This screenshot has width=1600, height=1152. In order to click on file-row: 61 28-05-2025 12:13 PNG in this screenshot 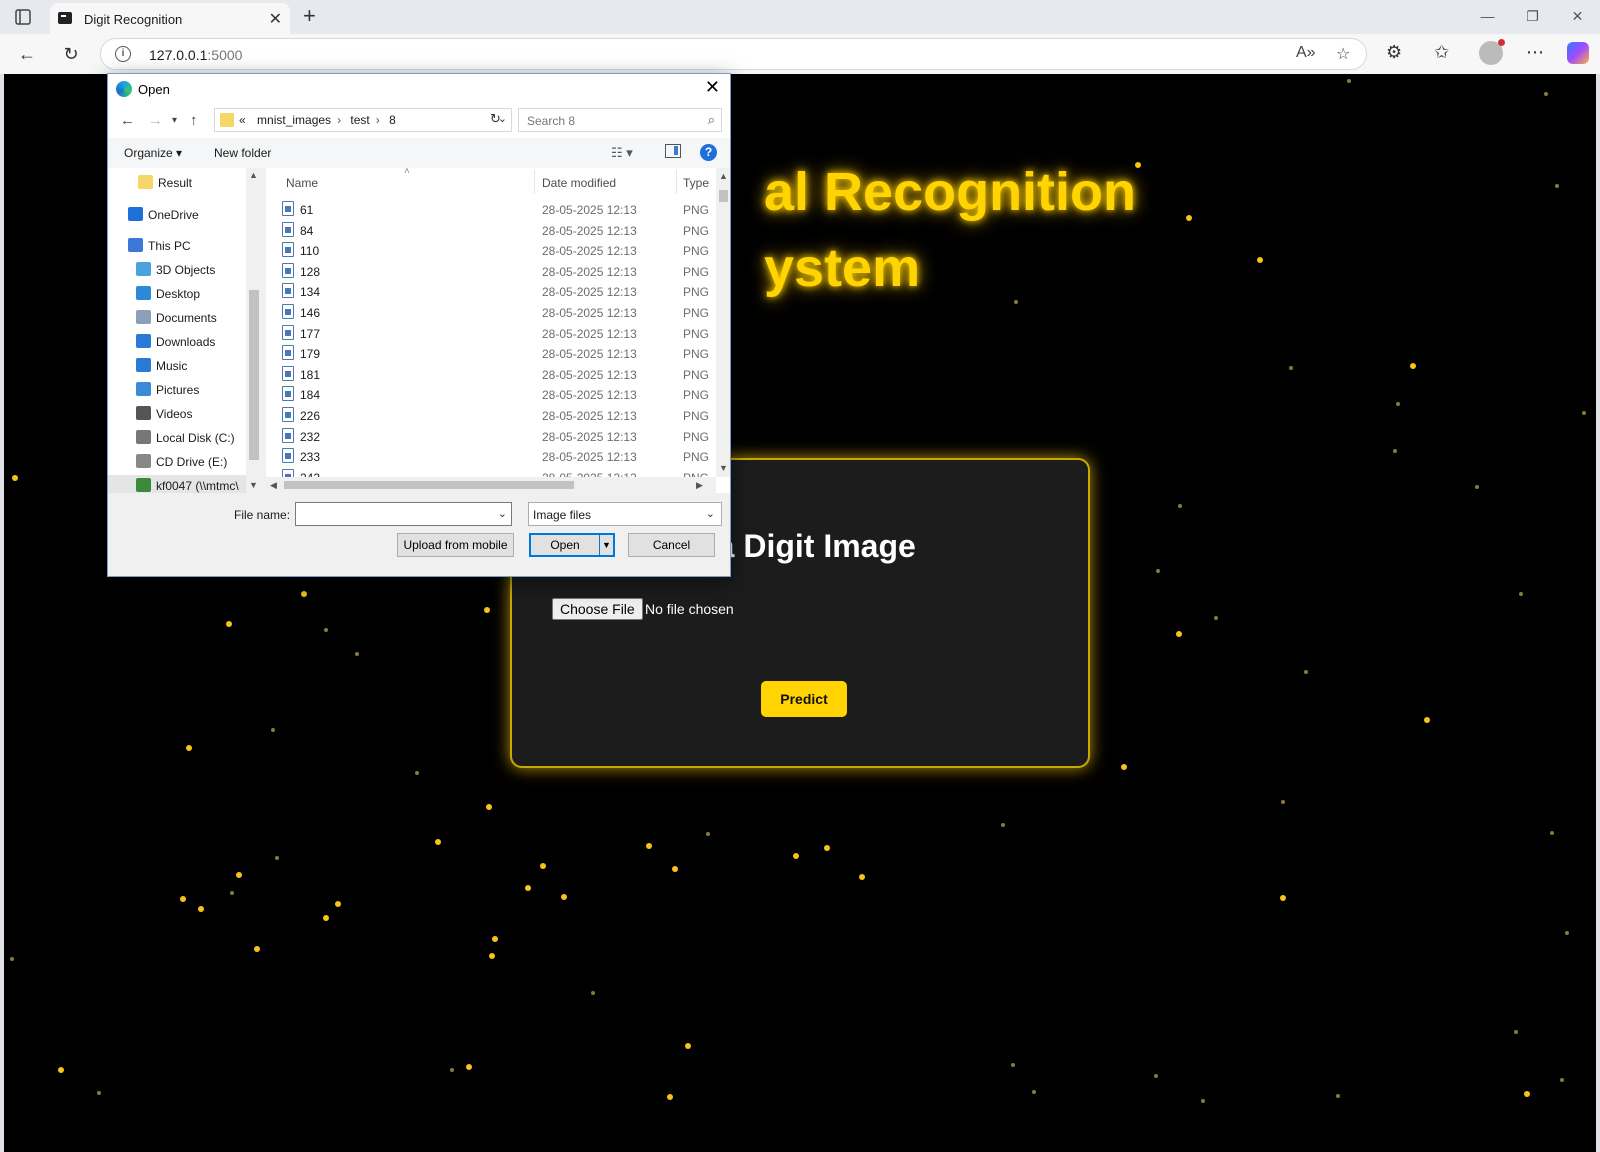, I will do `click(491, 209)`.